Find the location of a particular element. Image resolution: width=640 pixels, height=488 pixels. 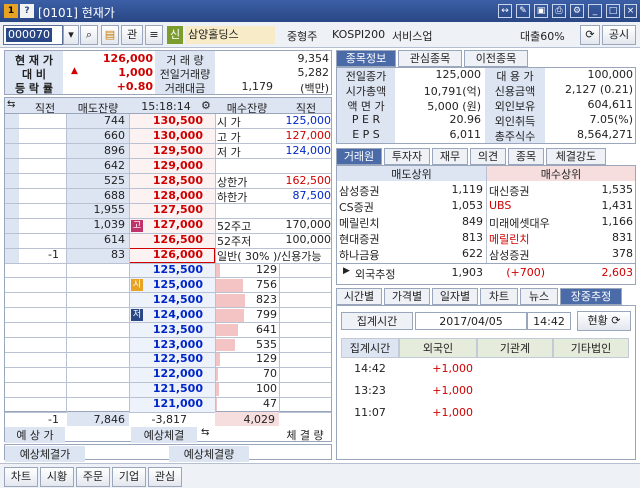

link-icon: ↔ is located at coordinates (505, 11).